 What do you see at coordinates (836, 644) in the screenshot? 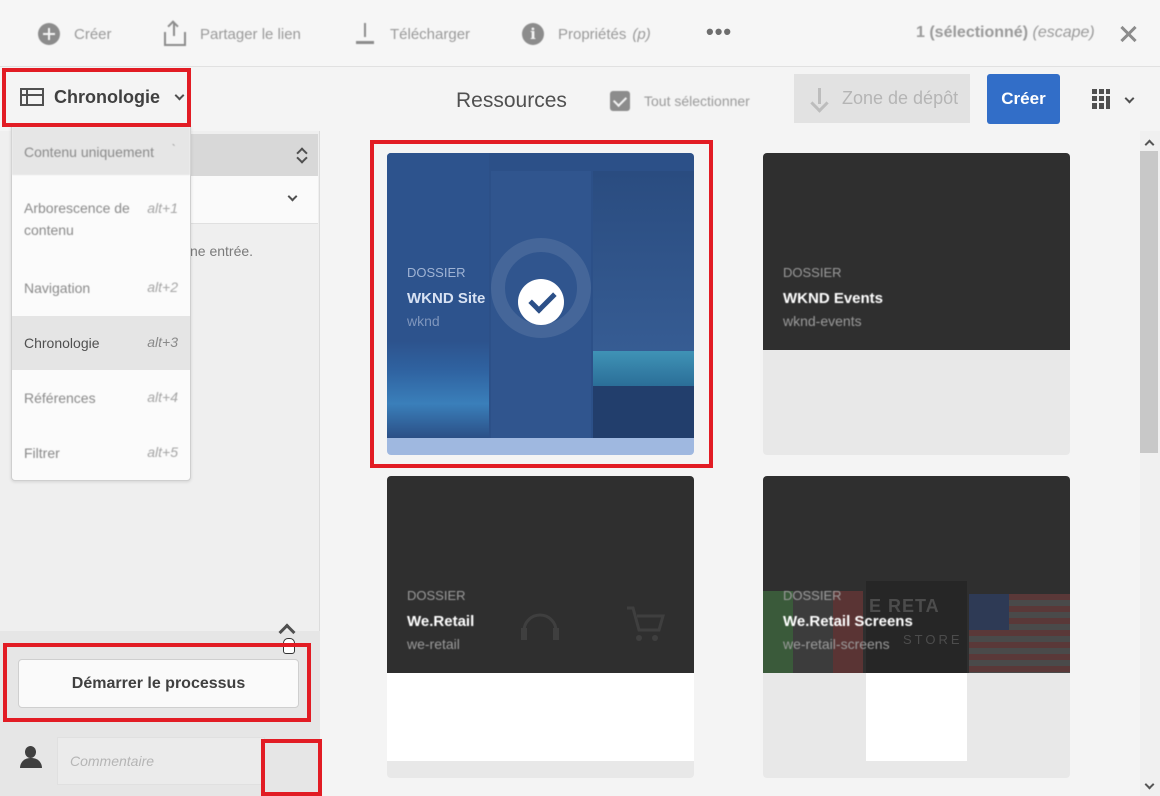
I see `card-path: we-retail-screens` at bounding box center [836, 644].